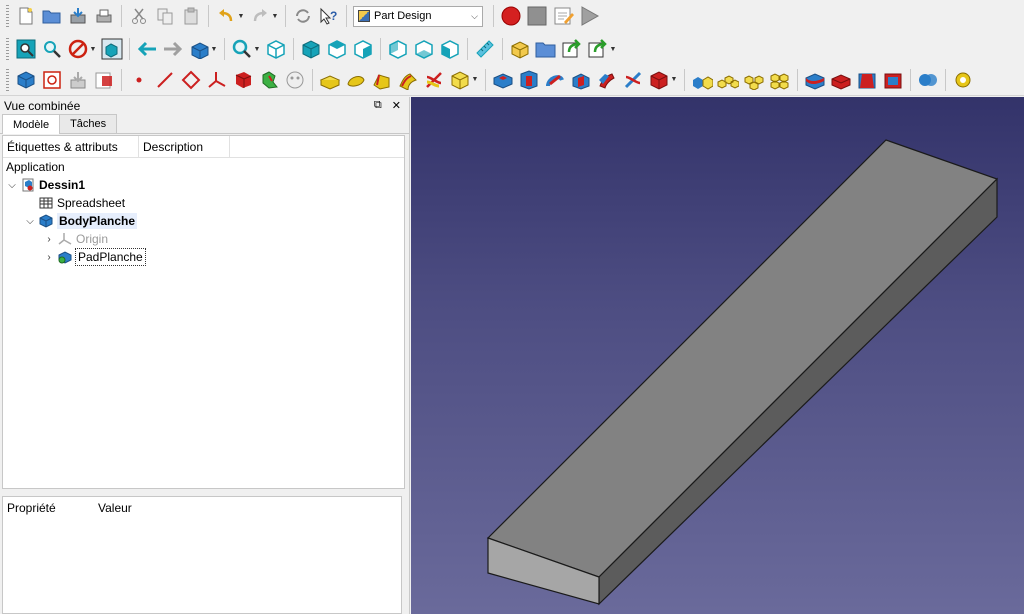 This screenshot has width=1024, height=614. I want to click on rear-view-icon, so click(398, 49).